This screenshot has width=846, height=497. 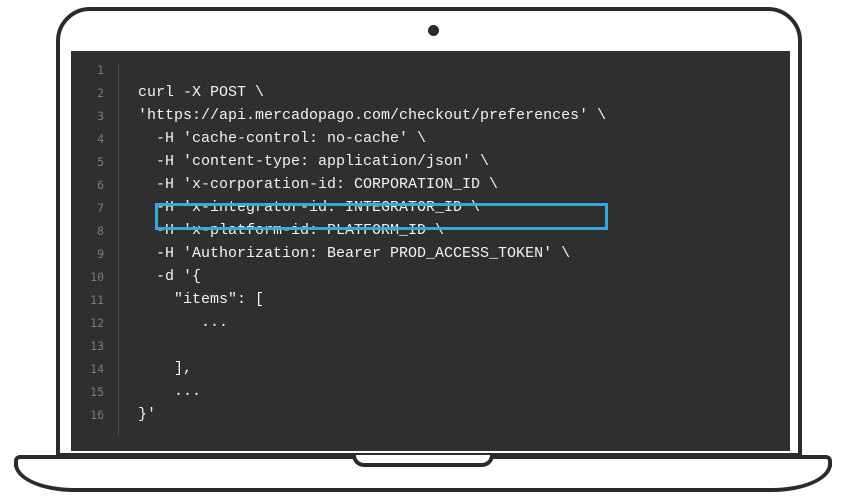 I want to click on line-number: 6, so click(x=100, y=185).